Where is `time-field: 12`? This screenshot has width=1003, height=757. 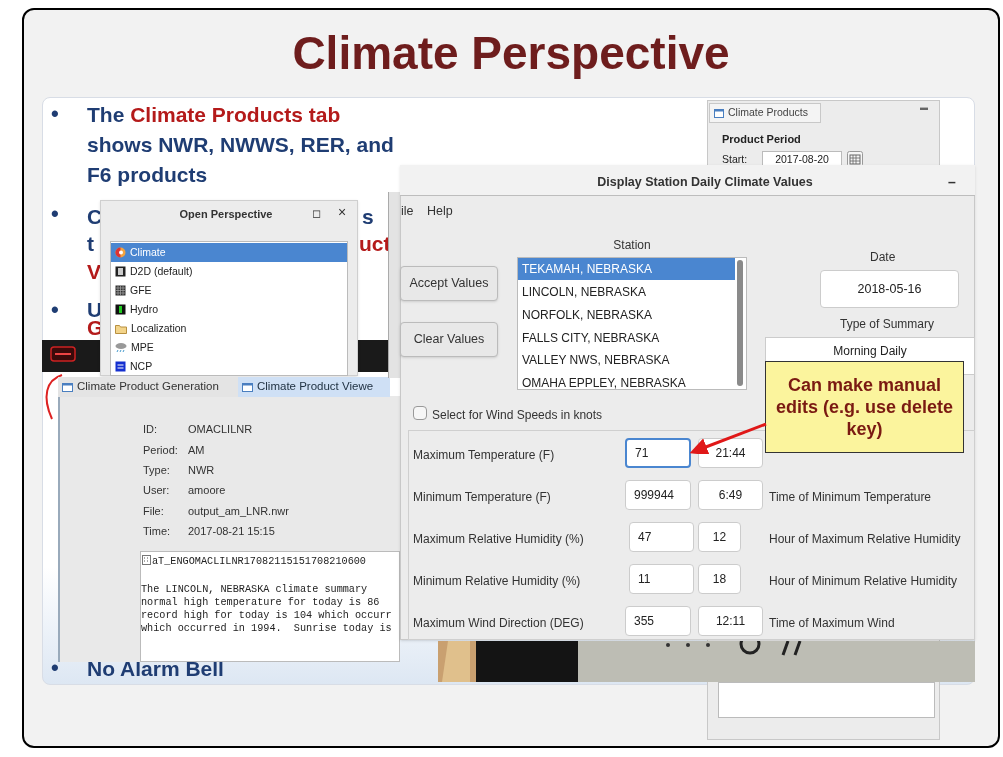 time-field: 12 is located at coordinates (719, 537).